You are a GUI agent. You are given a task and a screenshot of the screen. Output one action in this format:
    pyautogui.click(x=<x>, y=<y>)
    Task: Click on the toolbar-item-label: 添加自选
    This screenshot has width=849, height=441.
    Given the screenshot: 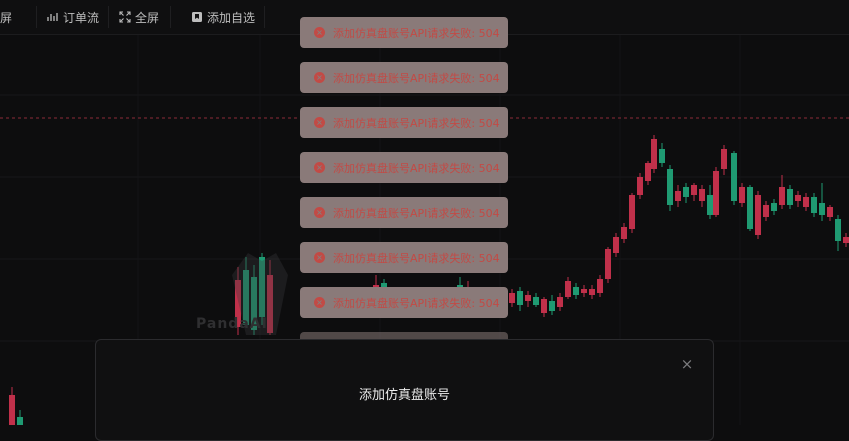 What is the action you would take?
    pyautogui.click(x=231, y=17)
    